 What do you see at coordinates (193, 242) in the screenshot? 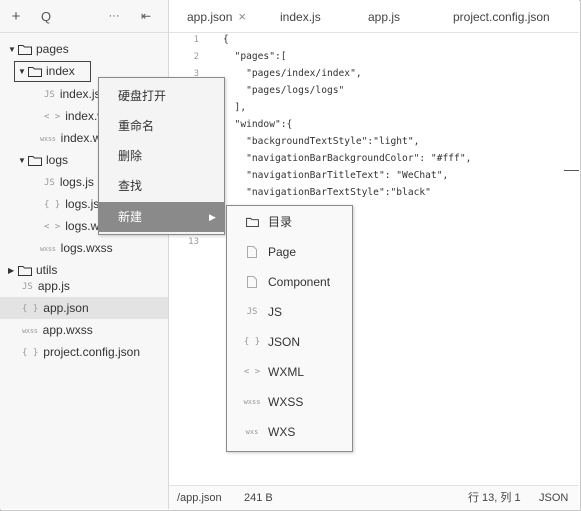
I see `line-number: 13` at bounding box center [193, 242].